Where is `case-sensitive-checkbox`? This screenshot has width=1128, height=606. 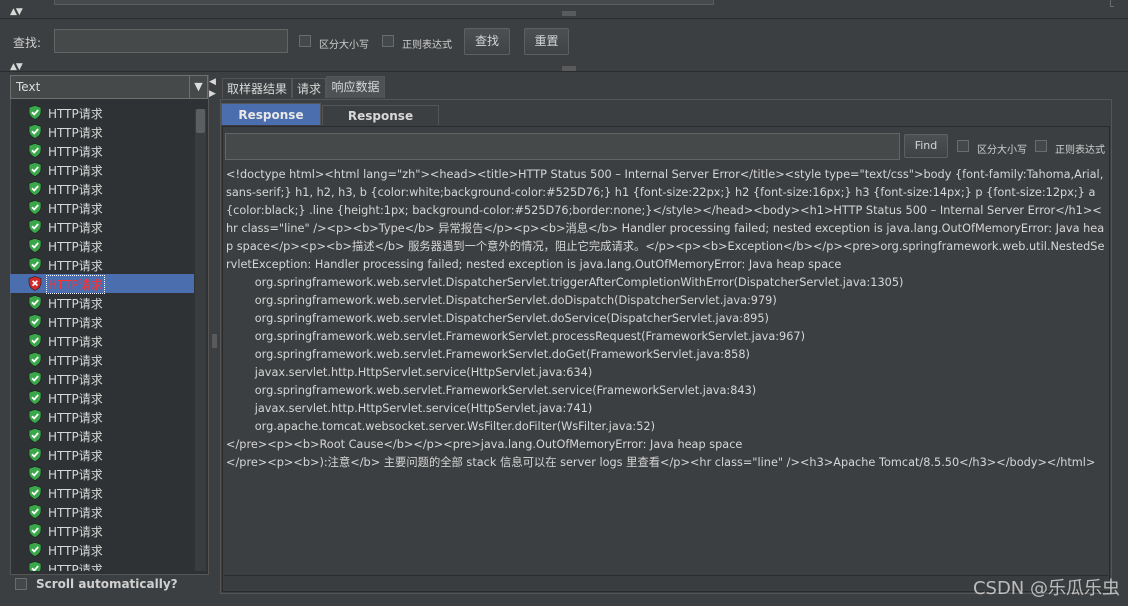
case-sensitive-checkbox is located at coordinates (305, 41).